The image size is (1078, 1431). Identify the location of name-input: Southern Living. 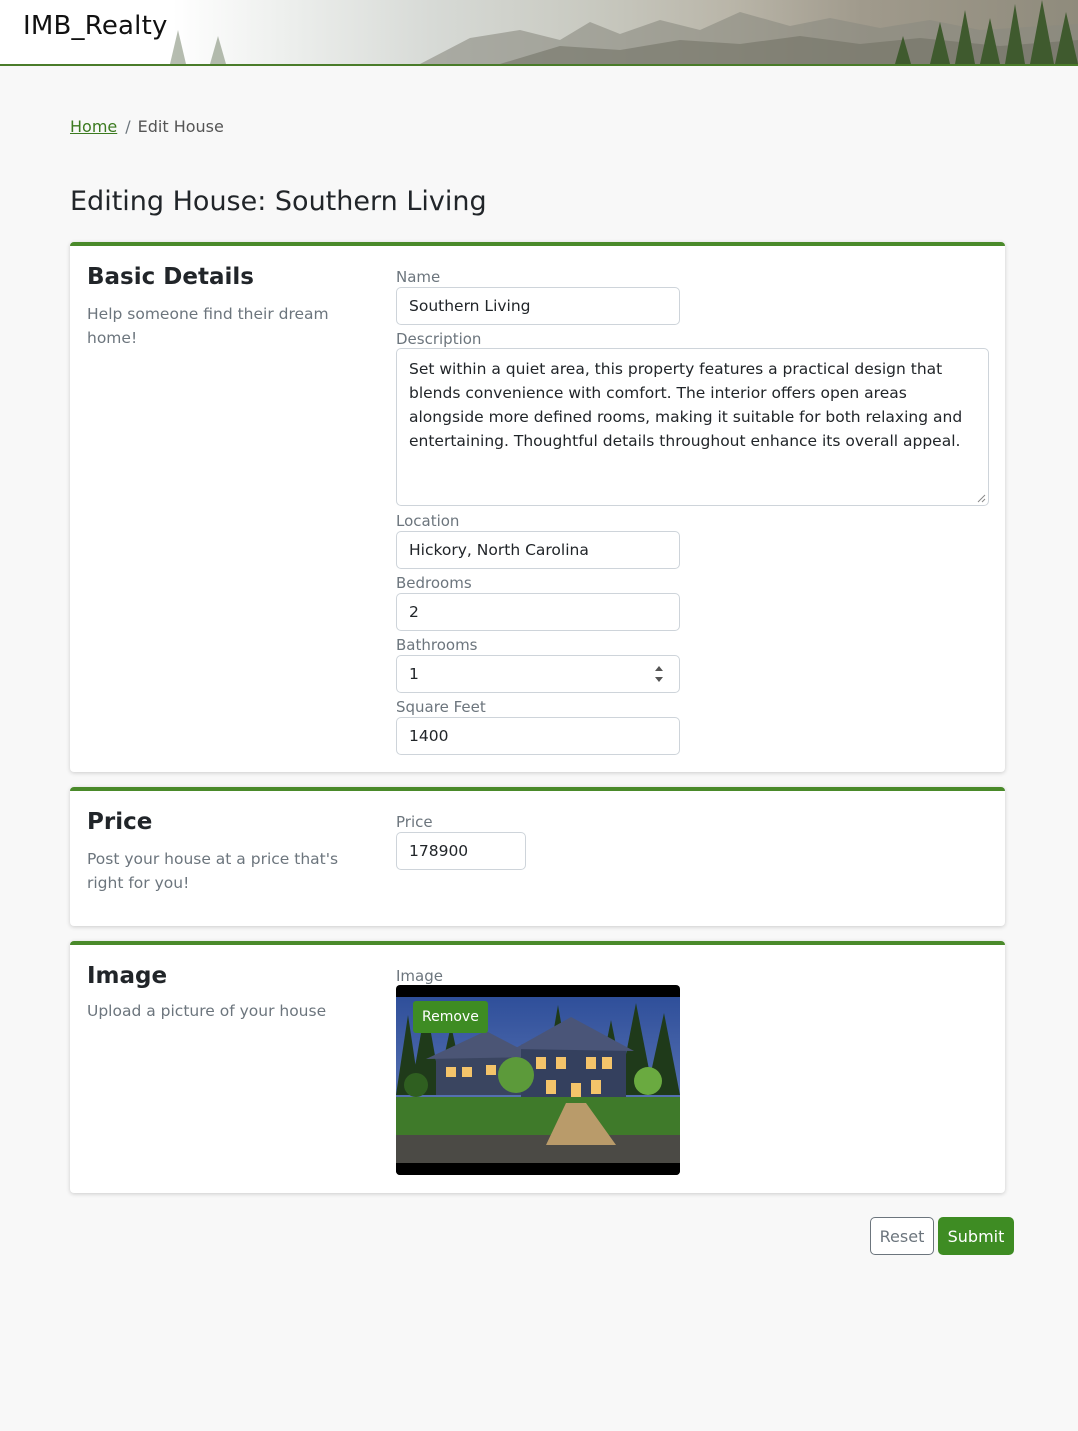
(538, 306).